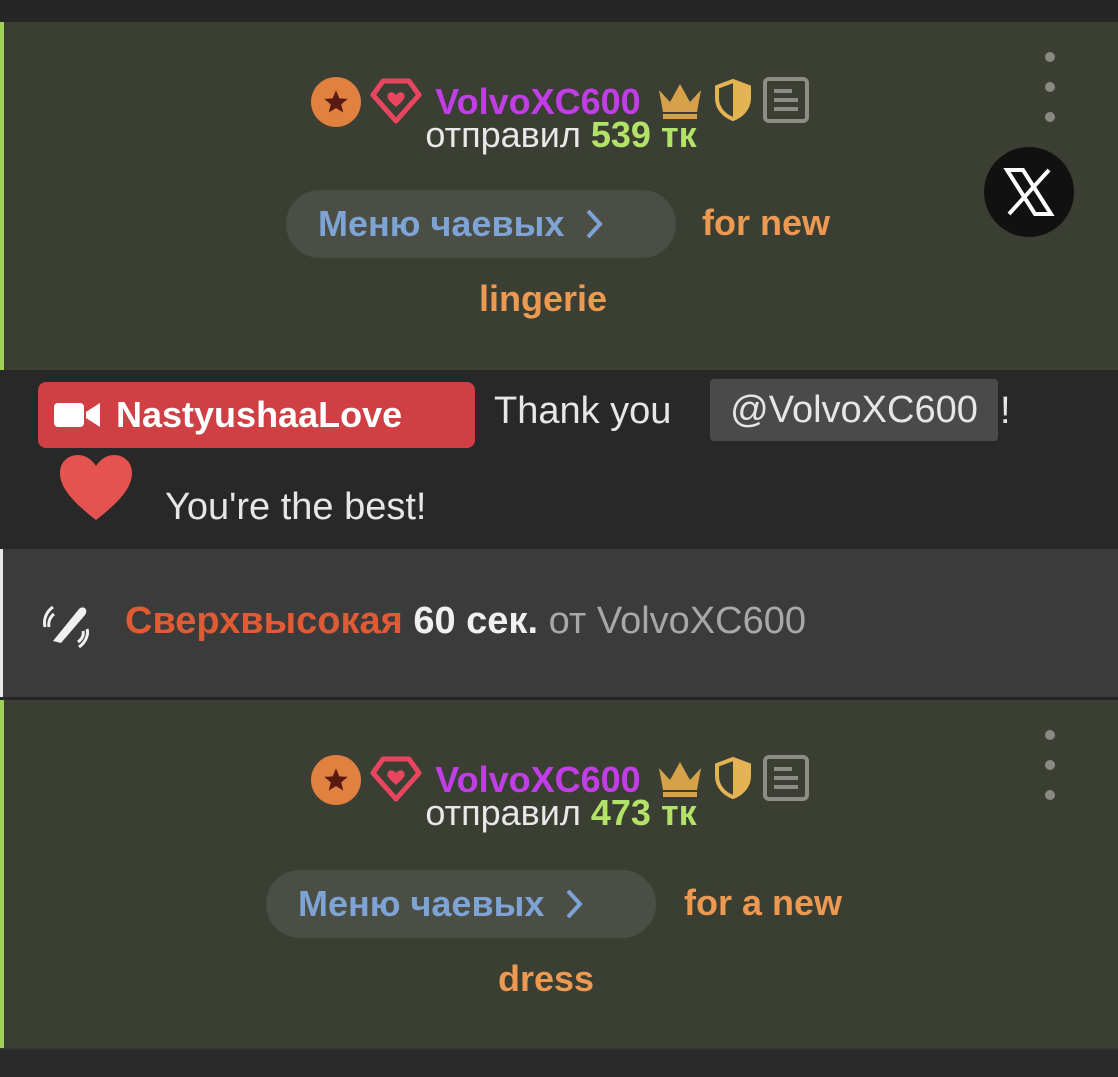 The image size is (1118, 1077). I want to click on tip-amount-line: отправил 473 тк, so click(561, 813).